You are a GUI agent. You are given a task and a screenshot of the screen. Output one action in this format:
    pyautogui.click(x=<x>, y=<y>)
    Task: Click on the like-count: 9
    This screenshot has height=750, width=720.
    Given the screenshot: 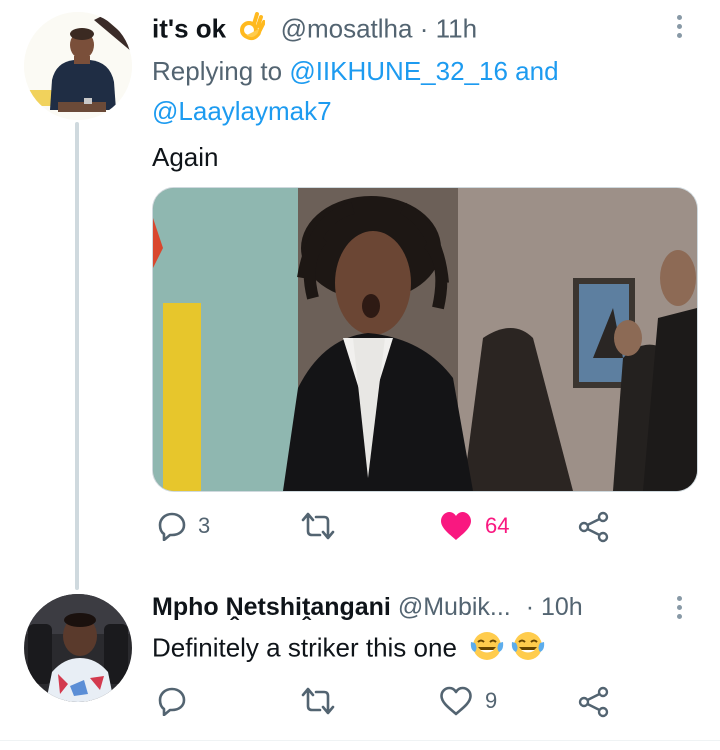 What is the action you would take?
    pyautogui.click(x=491, y=700)
    